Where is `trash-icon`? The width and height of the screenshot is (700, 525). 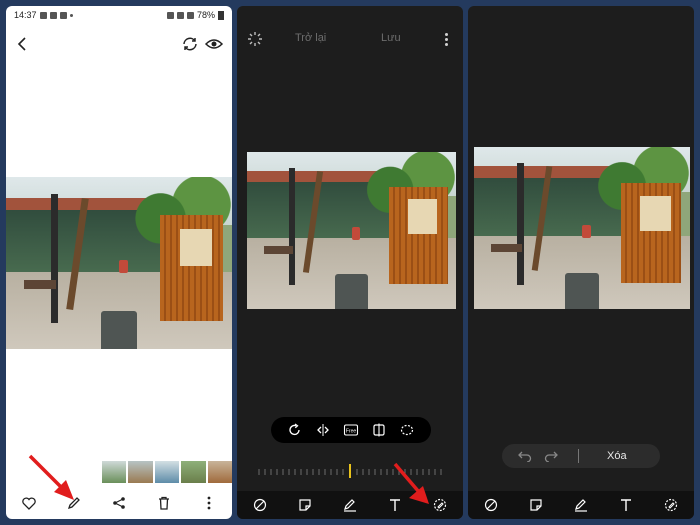
trash-icon is located at coordinates (164, 503).